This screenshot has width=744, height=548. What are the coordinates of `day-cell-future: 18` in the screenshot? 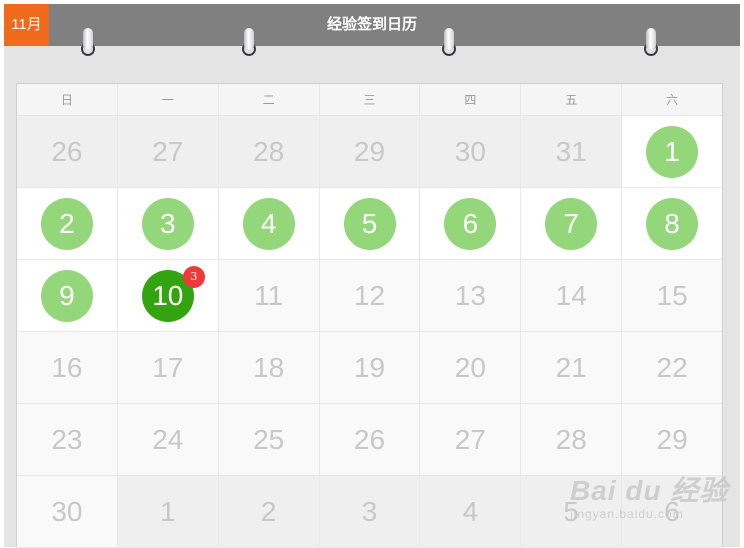 It's located at (269, 368).